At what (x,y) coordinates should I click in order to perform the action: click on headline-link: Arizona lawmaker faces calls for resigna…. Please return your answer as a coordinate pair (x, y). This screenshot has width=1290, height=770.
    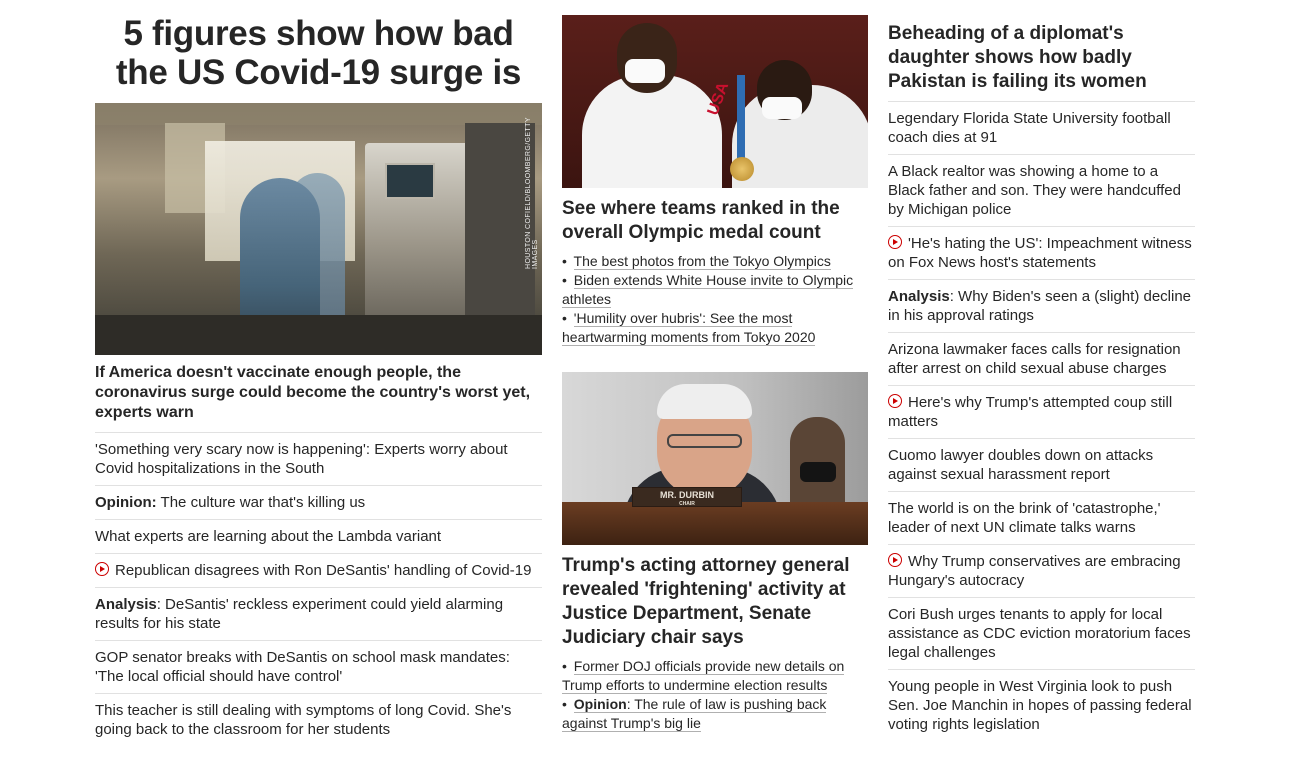
    Looking at the image, I should click on (1034, 359).